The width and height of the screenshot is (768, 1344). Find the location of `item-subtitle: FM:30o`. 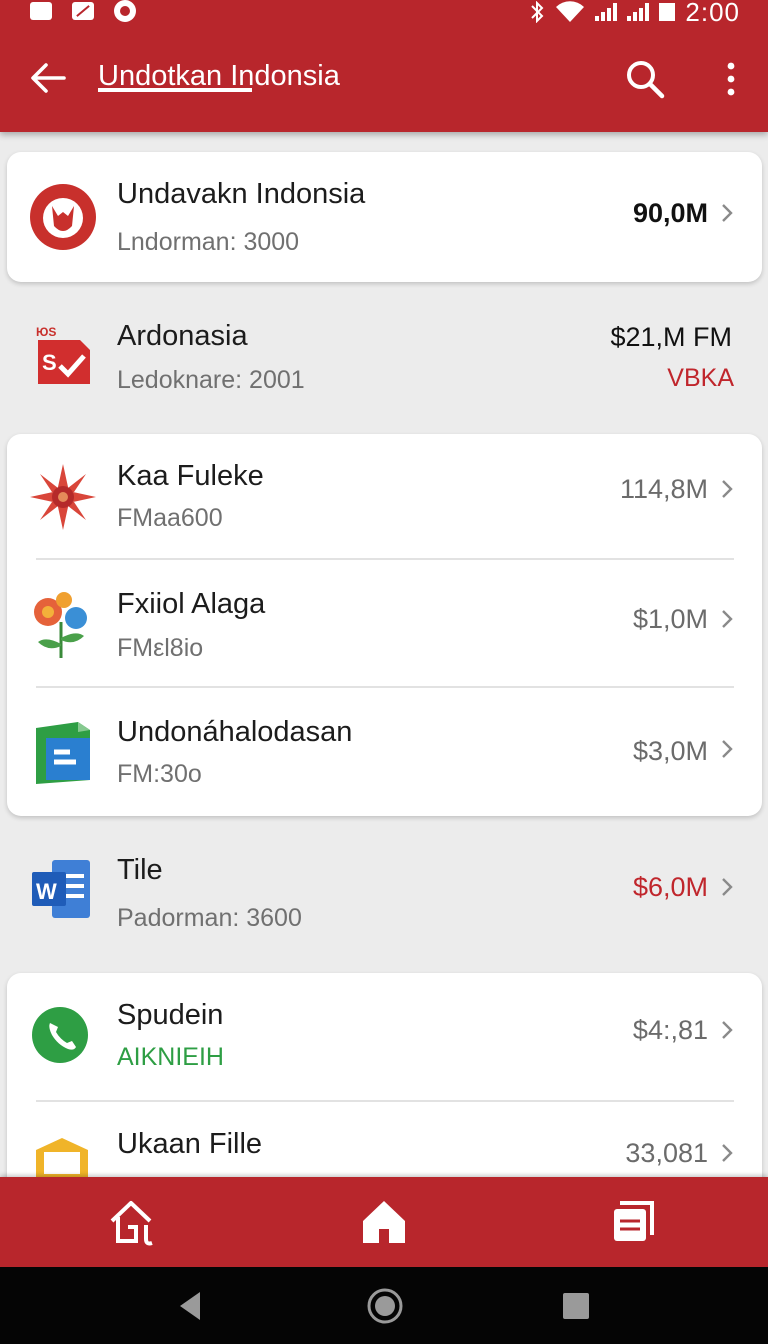

item-subtitle: FM:30o is located at coordinates (159, 774).